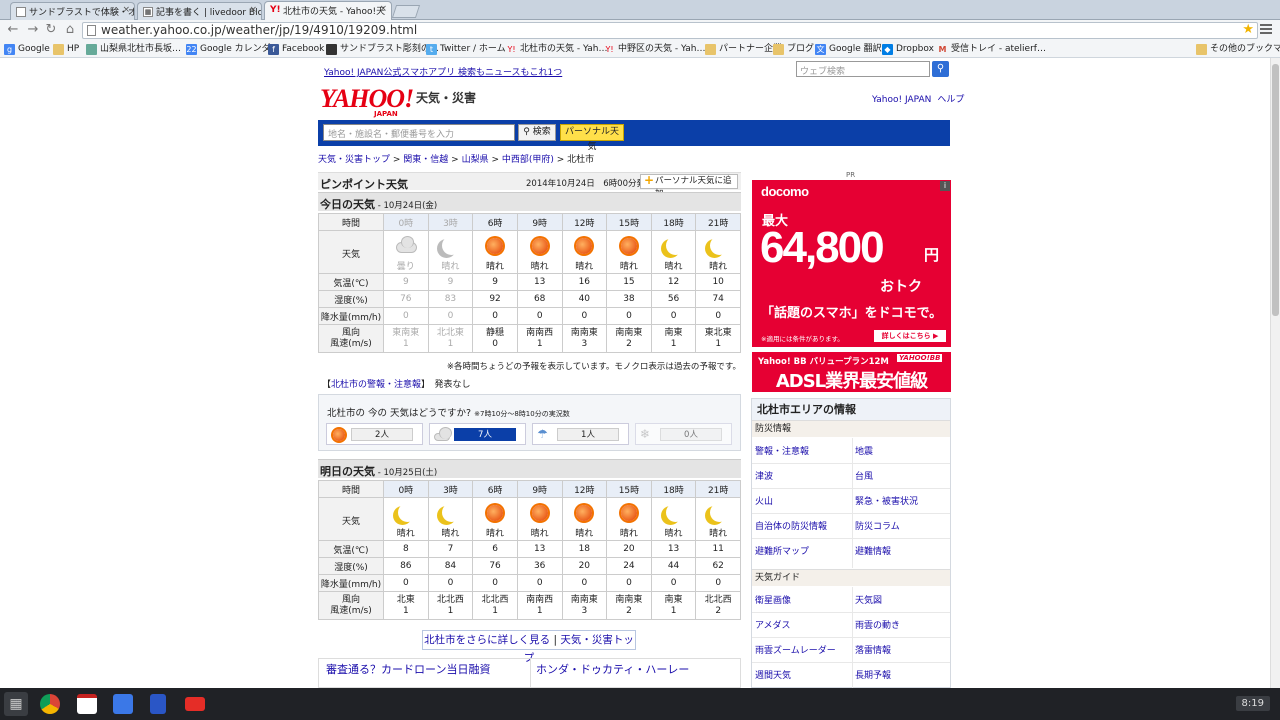 The image size is (1280, 720). I want to click on warning-link: 北杜市の警報・注意報, so click(376, 385).